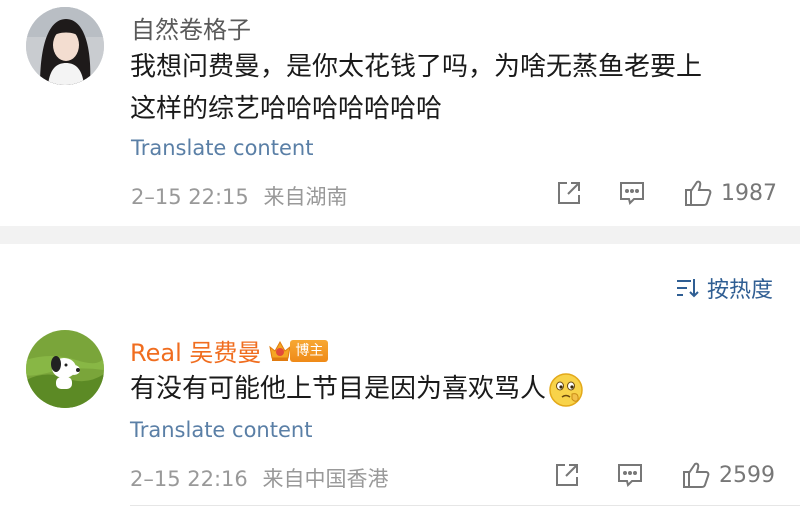 Image resolution: width=800 pixels, height=507 pixels. I want to click on comment-text: 有没有可能他上节目是因为喜欢骂人, so click(357, 389).